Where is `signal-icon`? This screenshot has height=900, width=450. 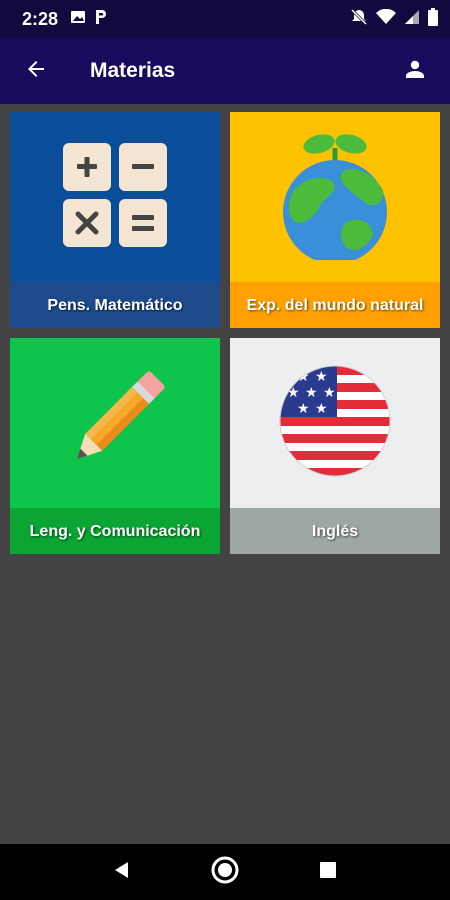 signal-icon is located at coordinates (412, 19).